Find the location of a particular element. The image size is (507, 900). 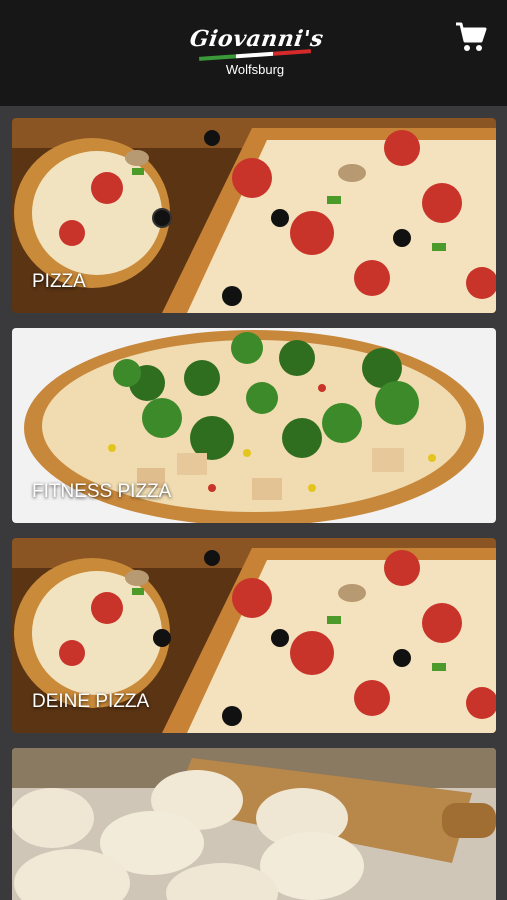

category-label: FITNESS PIZZA is located at coordinates (102, 491).